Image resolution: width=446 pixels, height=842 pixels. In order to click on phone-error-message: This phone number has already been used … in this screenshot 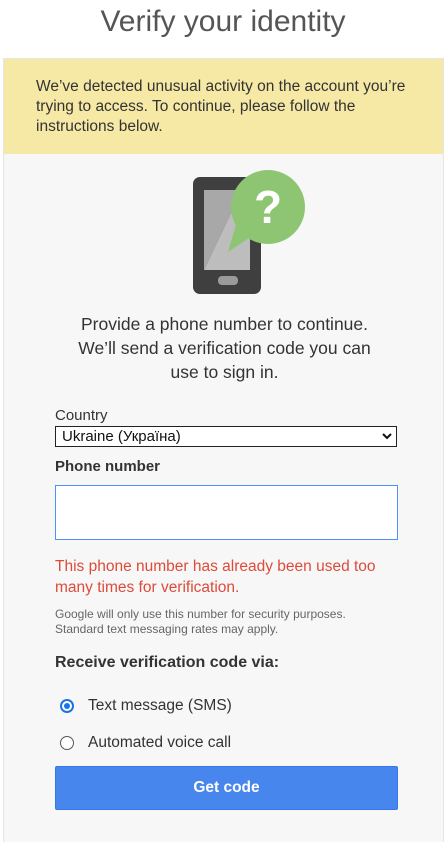, I will do `click(215, 577)`.